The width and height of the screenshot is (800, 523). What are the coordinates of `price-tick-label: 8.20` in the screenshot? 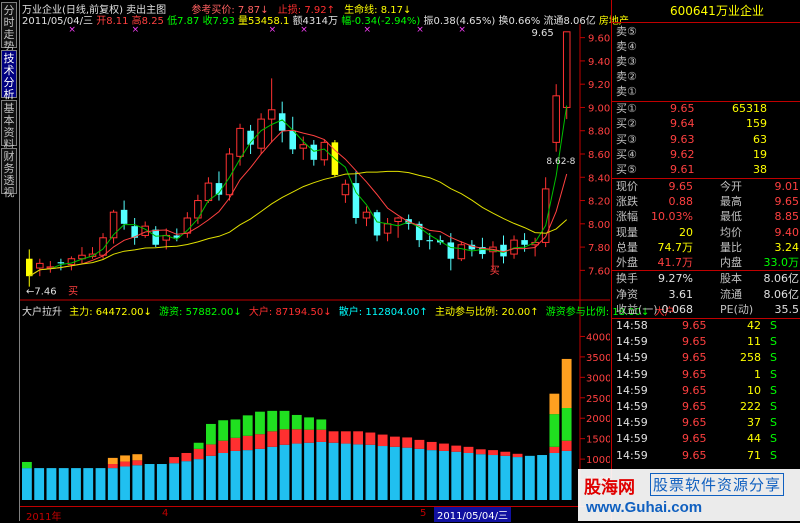 It's located at (599, 202).